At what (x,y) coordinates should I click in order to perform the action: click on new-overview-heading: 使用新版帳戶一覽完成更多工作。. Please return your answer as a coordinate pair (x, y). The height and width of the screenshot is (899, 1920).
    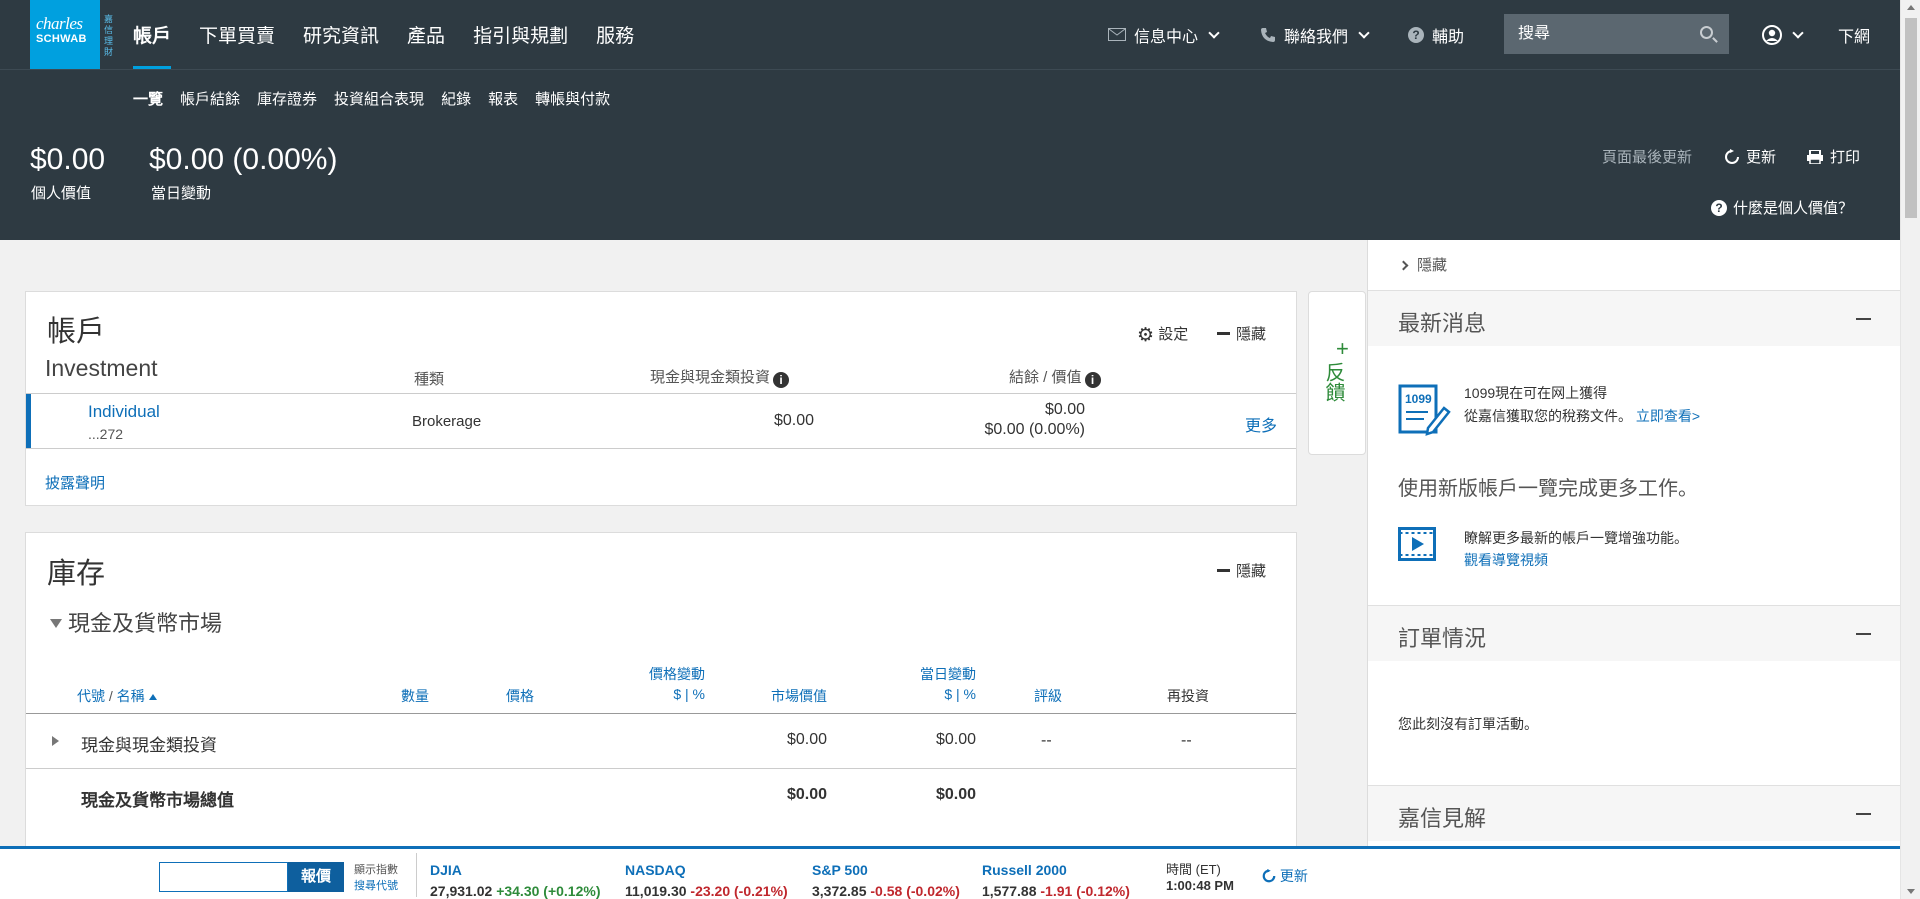
    Looking at the image, I should click on (1548, 486).